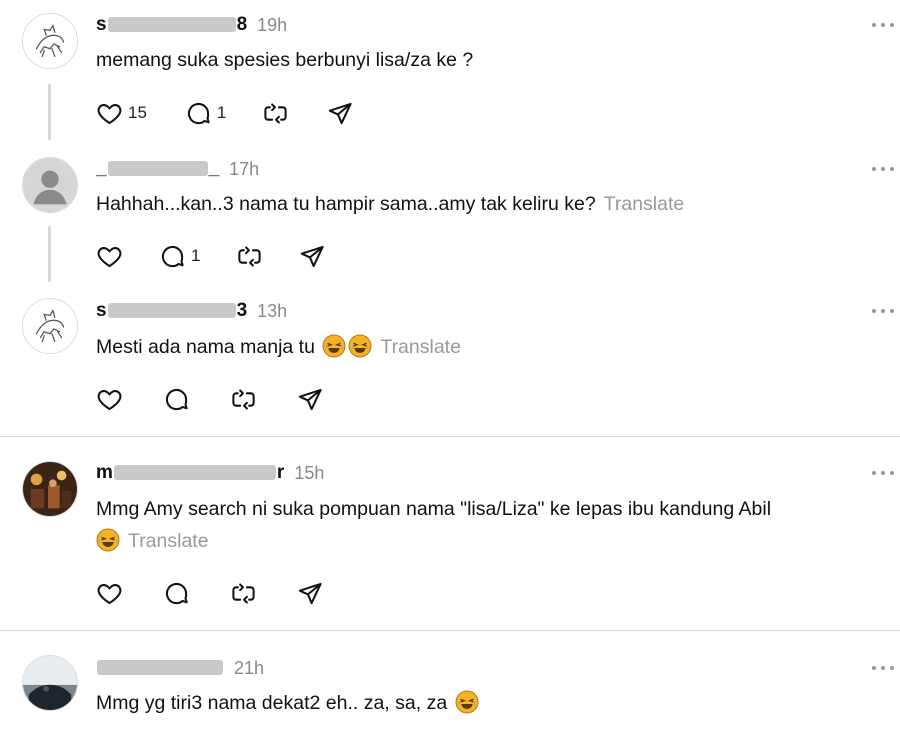  Describe the element at coordinates (211, 256) in the screenshot. I see `action-bar: 1` at that location.